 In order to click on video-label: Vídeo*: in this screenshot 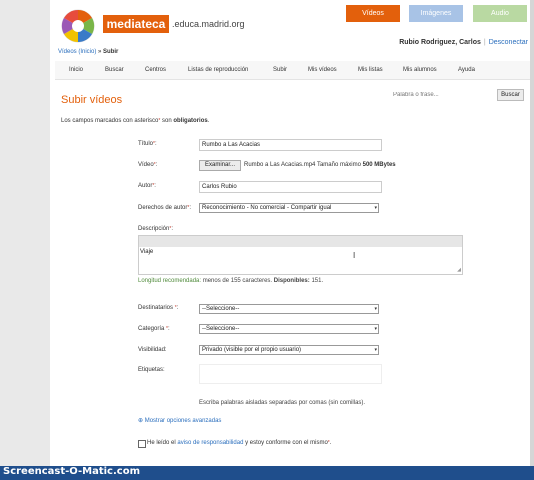, I will do `click(148, 165)`.